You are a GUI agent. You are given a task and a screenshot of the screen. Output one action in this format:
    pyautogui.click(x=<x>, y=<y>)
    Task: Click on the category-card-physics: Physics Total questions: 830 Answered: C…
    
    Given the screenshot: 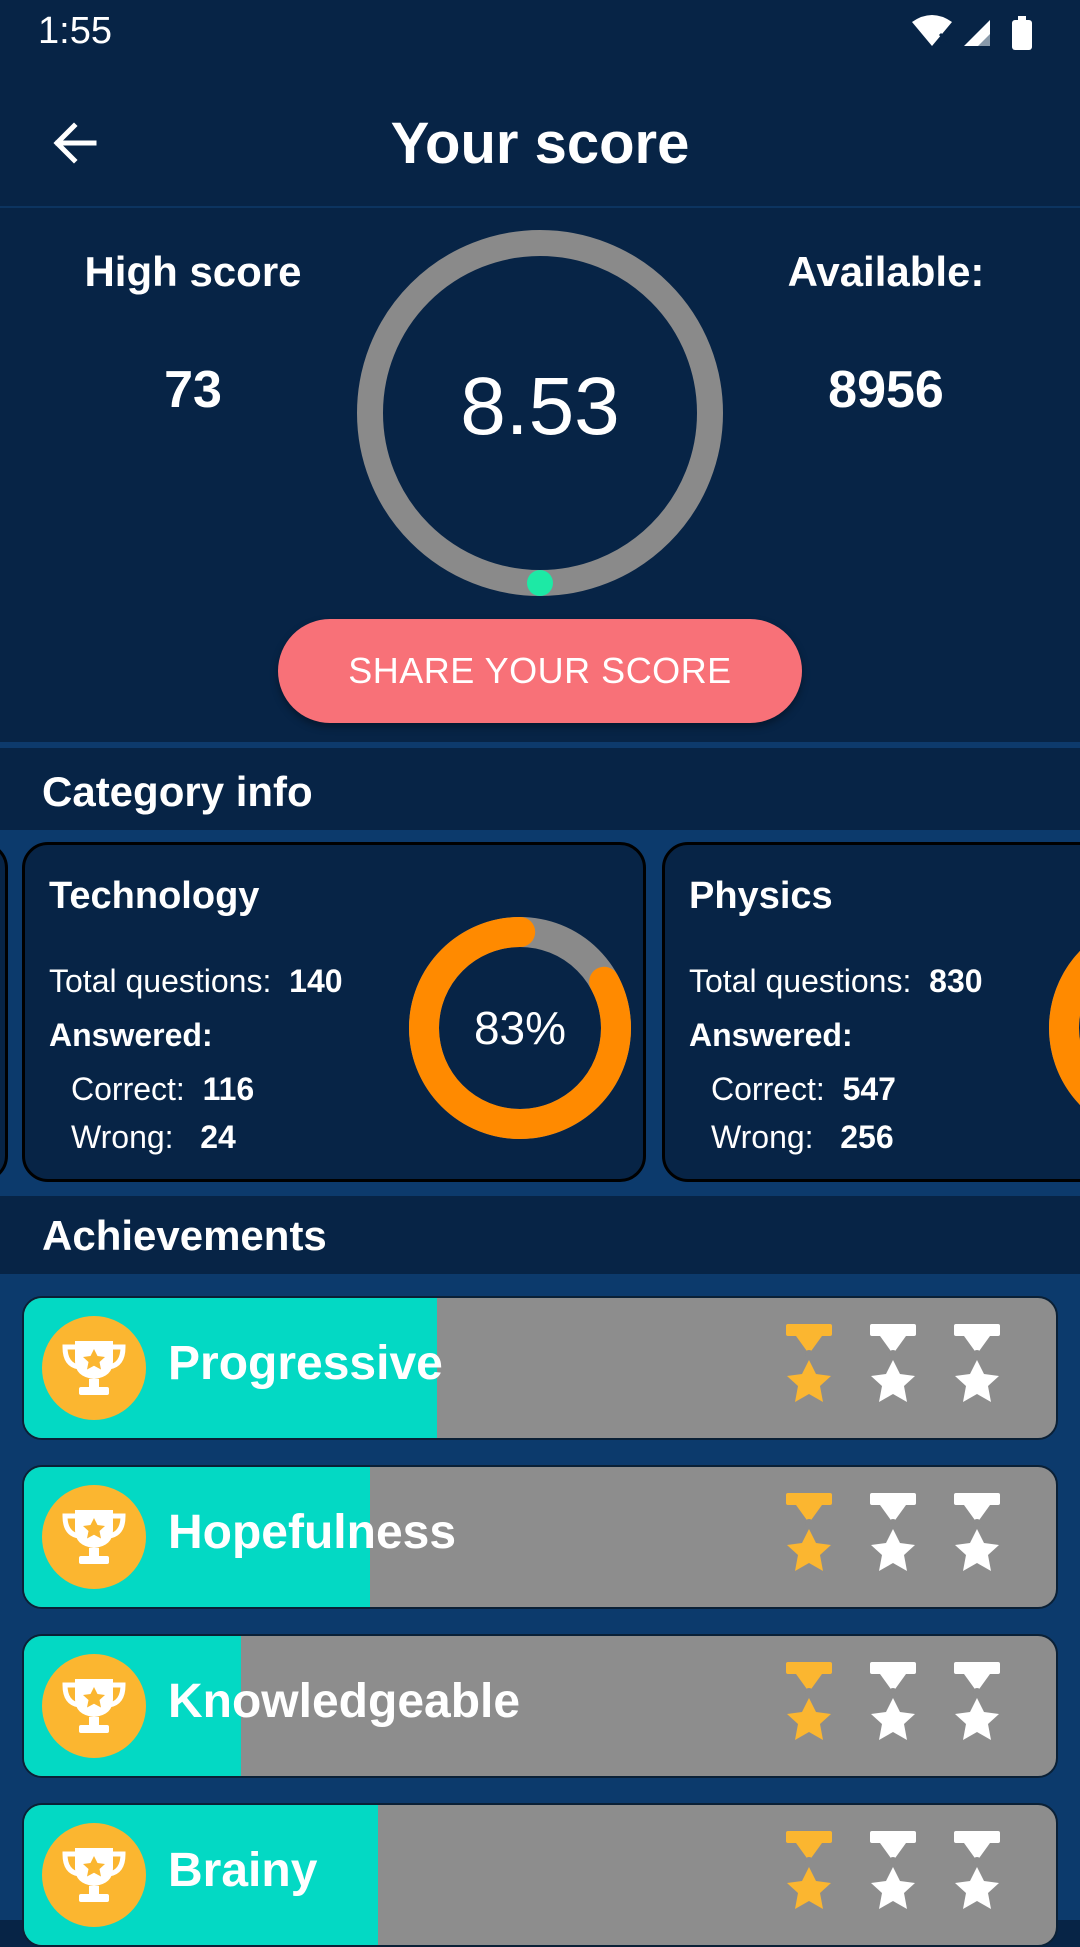 What is the action you would take?
    pyautogui.click(x=871, y=1012)
    